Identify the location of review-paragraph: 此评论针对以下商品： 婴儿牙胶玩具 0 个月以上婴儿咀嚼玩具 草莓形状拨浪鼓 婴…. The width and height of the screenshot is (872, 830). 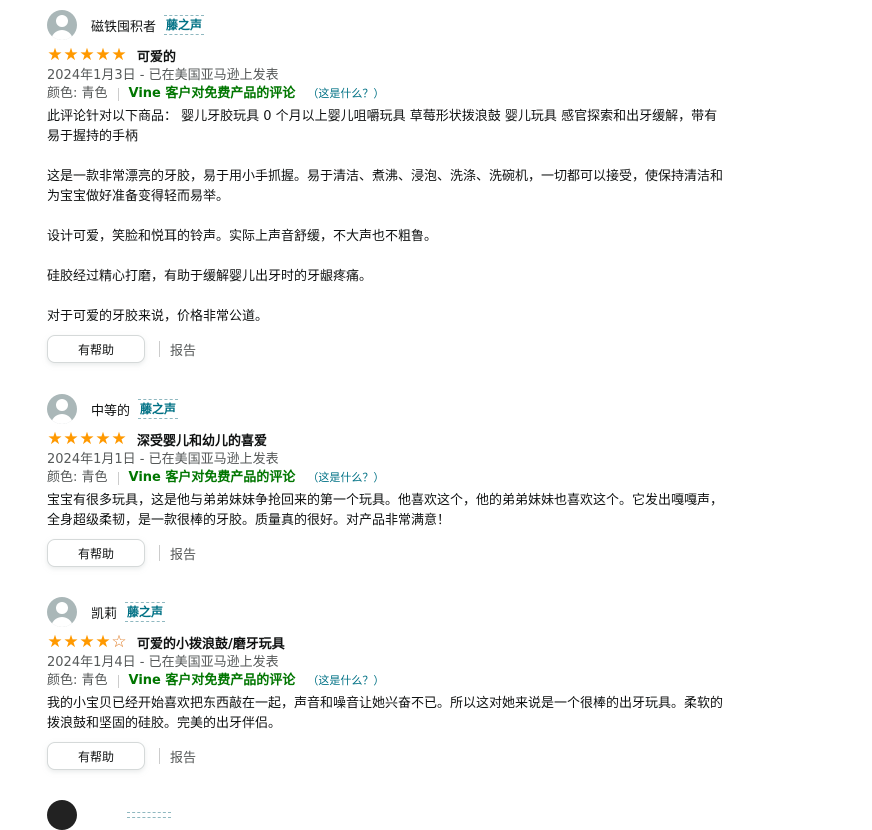
(382, 126).